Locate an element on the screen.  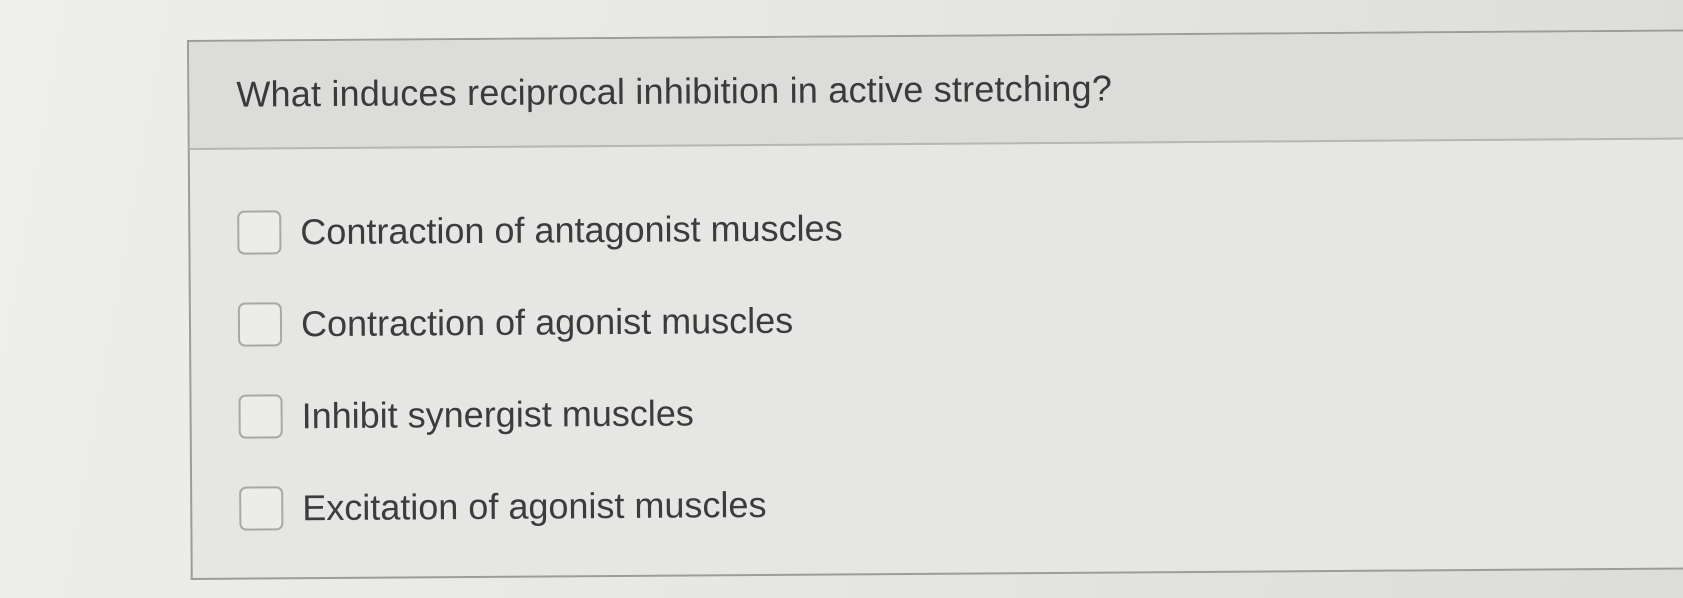
answer-option-2: Contraction of agonist muscles is located at coordinates (960, 320).